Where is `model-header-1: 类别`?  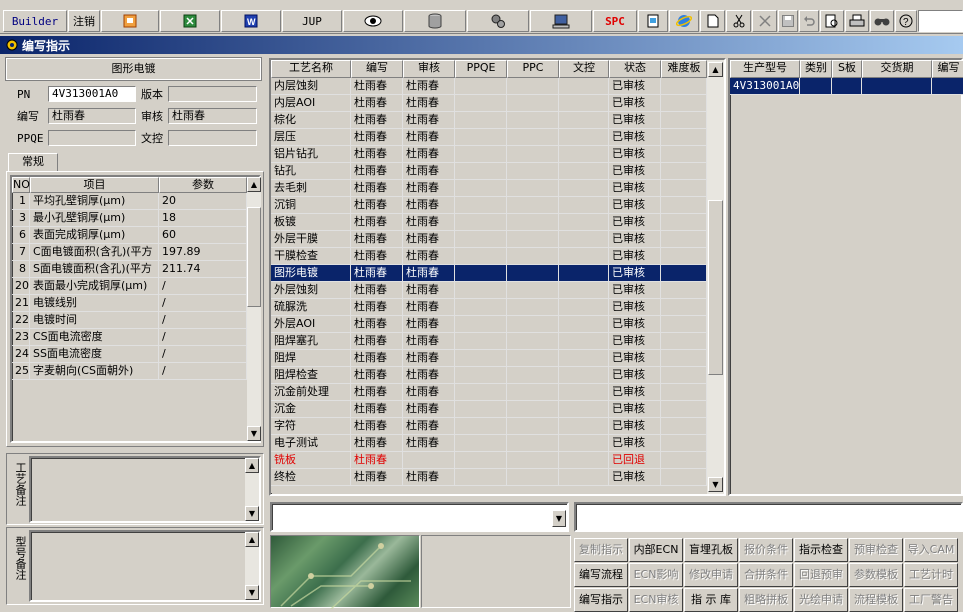 model-header-1: 类别 is located at coordinates (816, 69).